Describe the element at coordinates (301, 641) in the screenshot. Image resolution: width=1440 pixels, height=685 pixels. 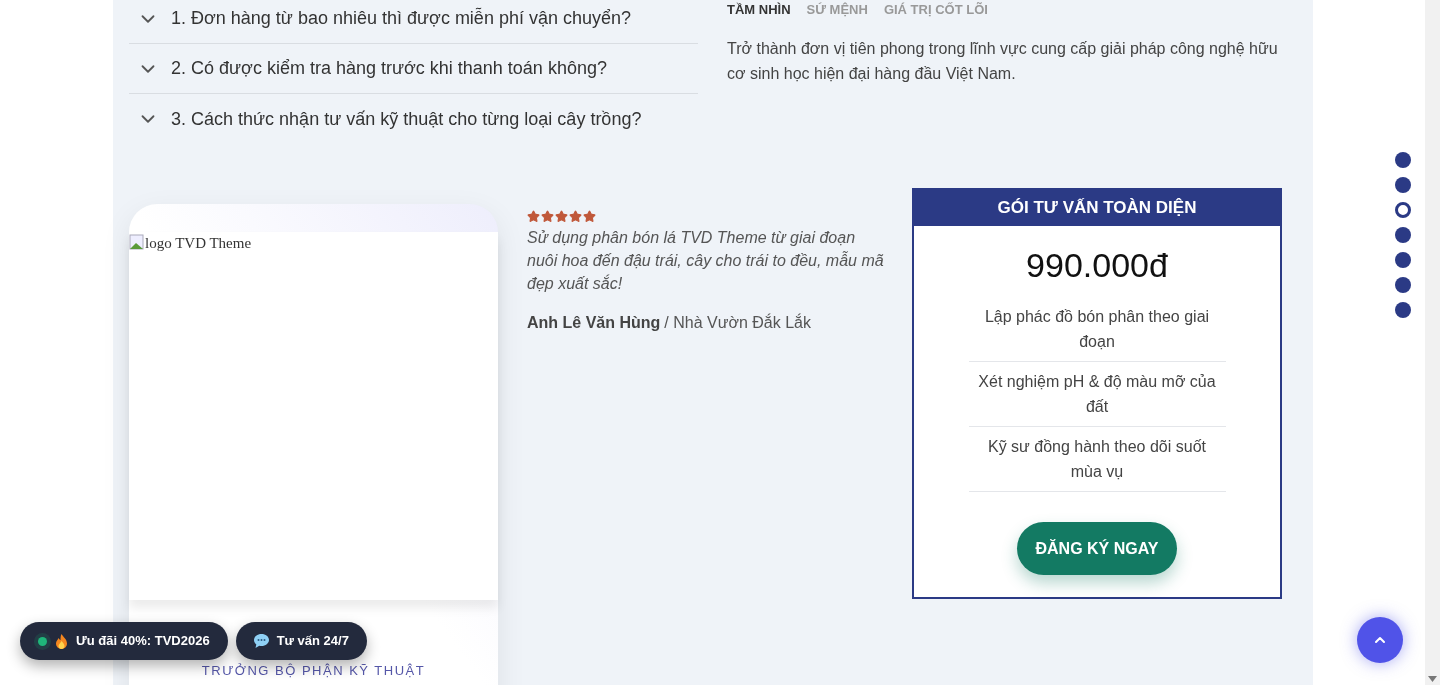
I see `chat-pill: Tư vấn 24/7` at that location.